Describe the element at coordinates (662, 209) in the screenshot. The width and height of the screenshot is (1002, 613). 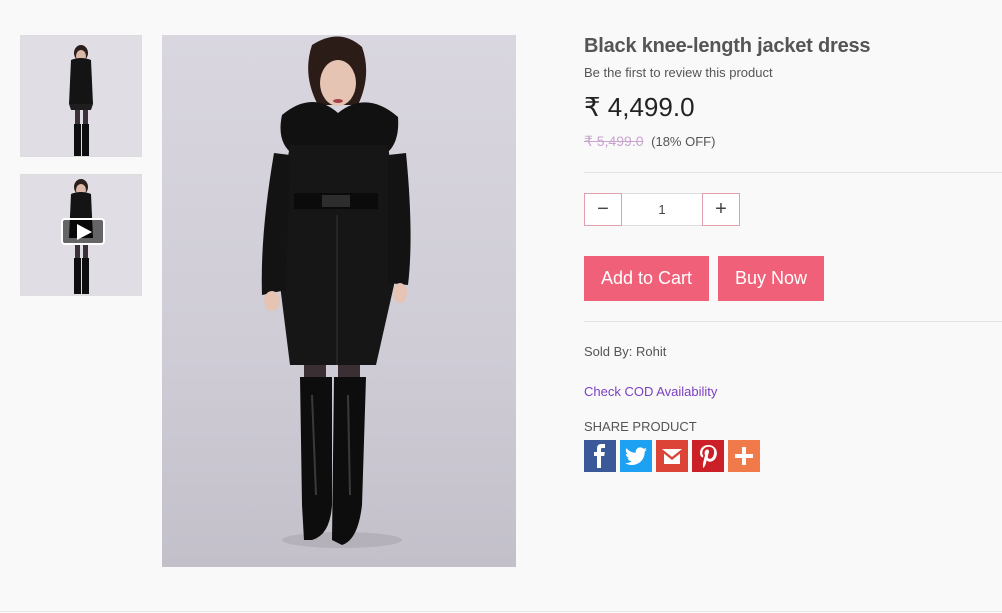
I see `quantity-input` at that location.